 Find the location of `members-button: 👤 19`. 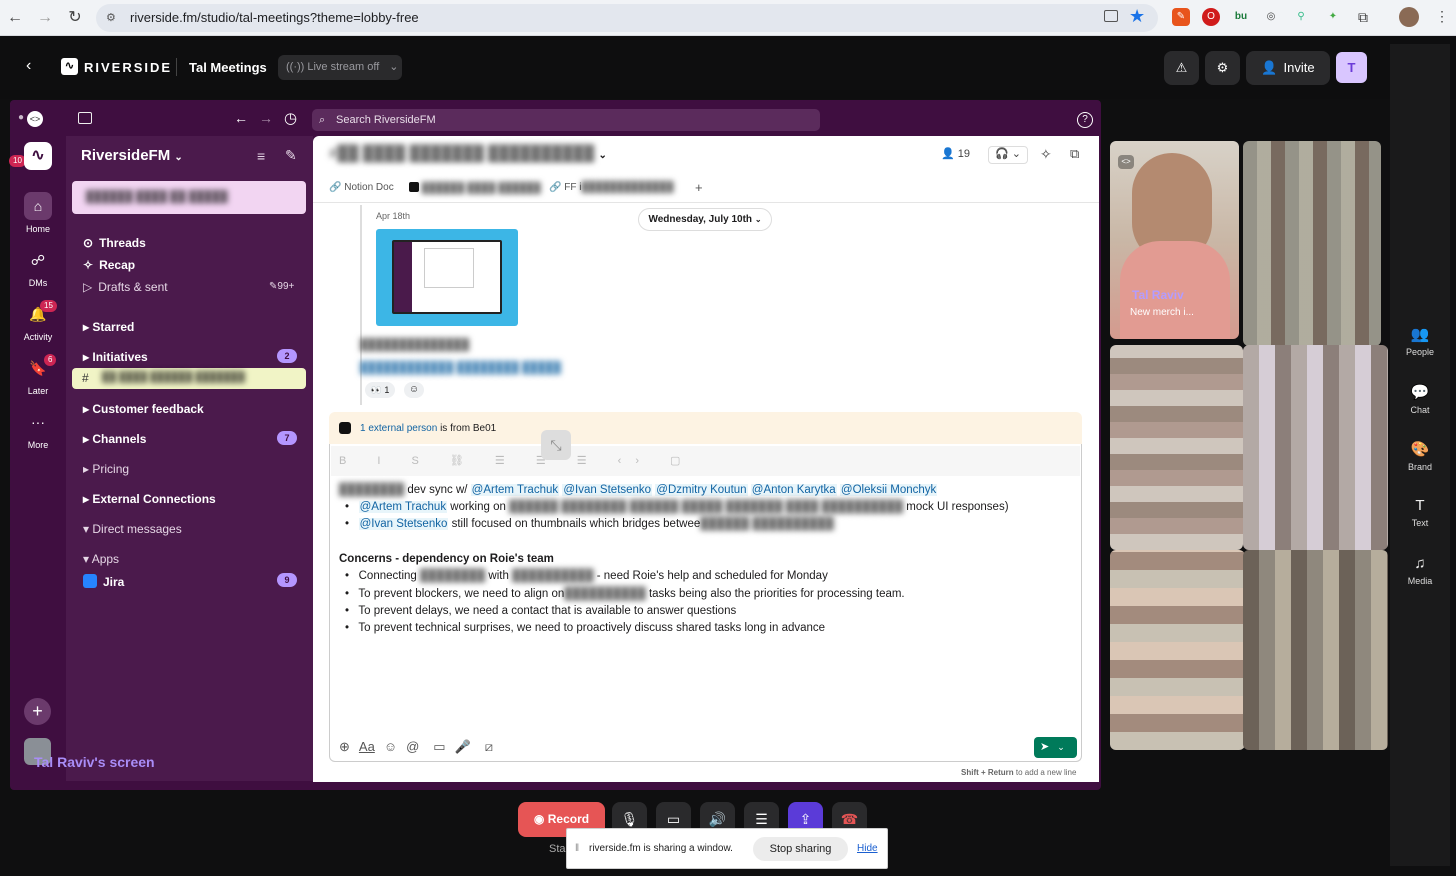

members-button: 👤 19 is located at coordinates (958, 156).